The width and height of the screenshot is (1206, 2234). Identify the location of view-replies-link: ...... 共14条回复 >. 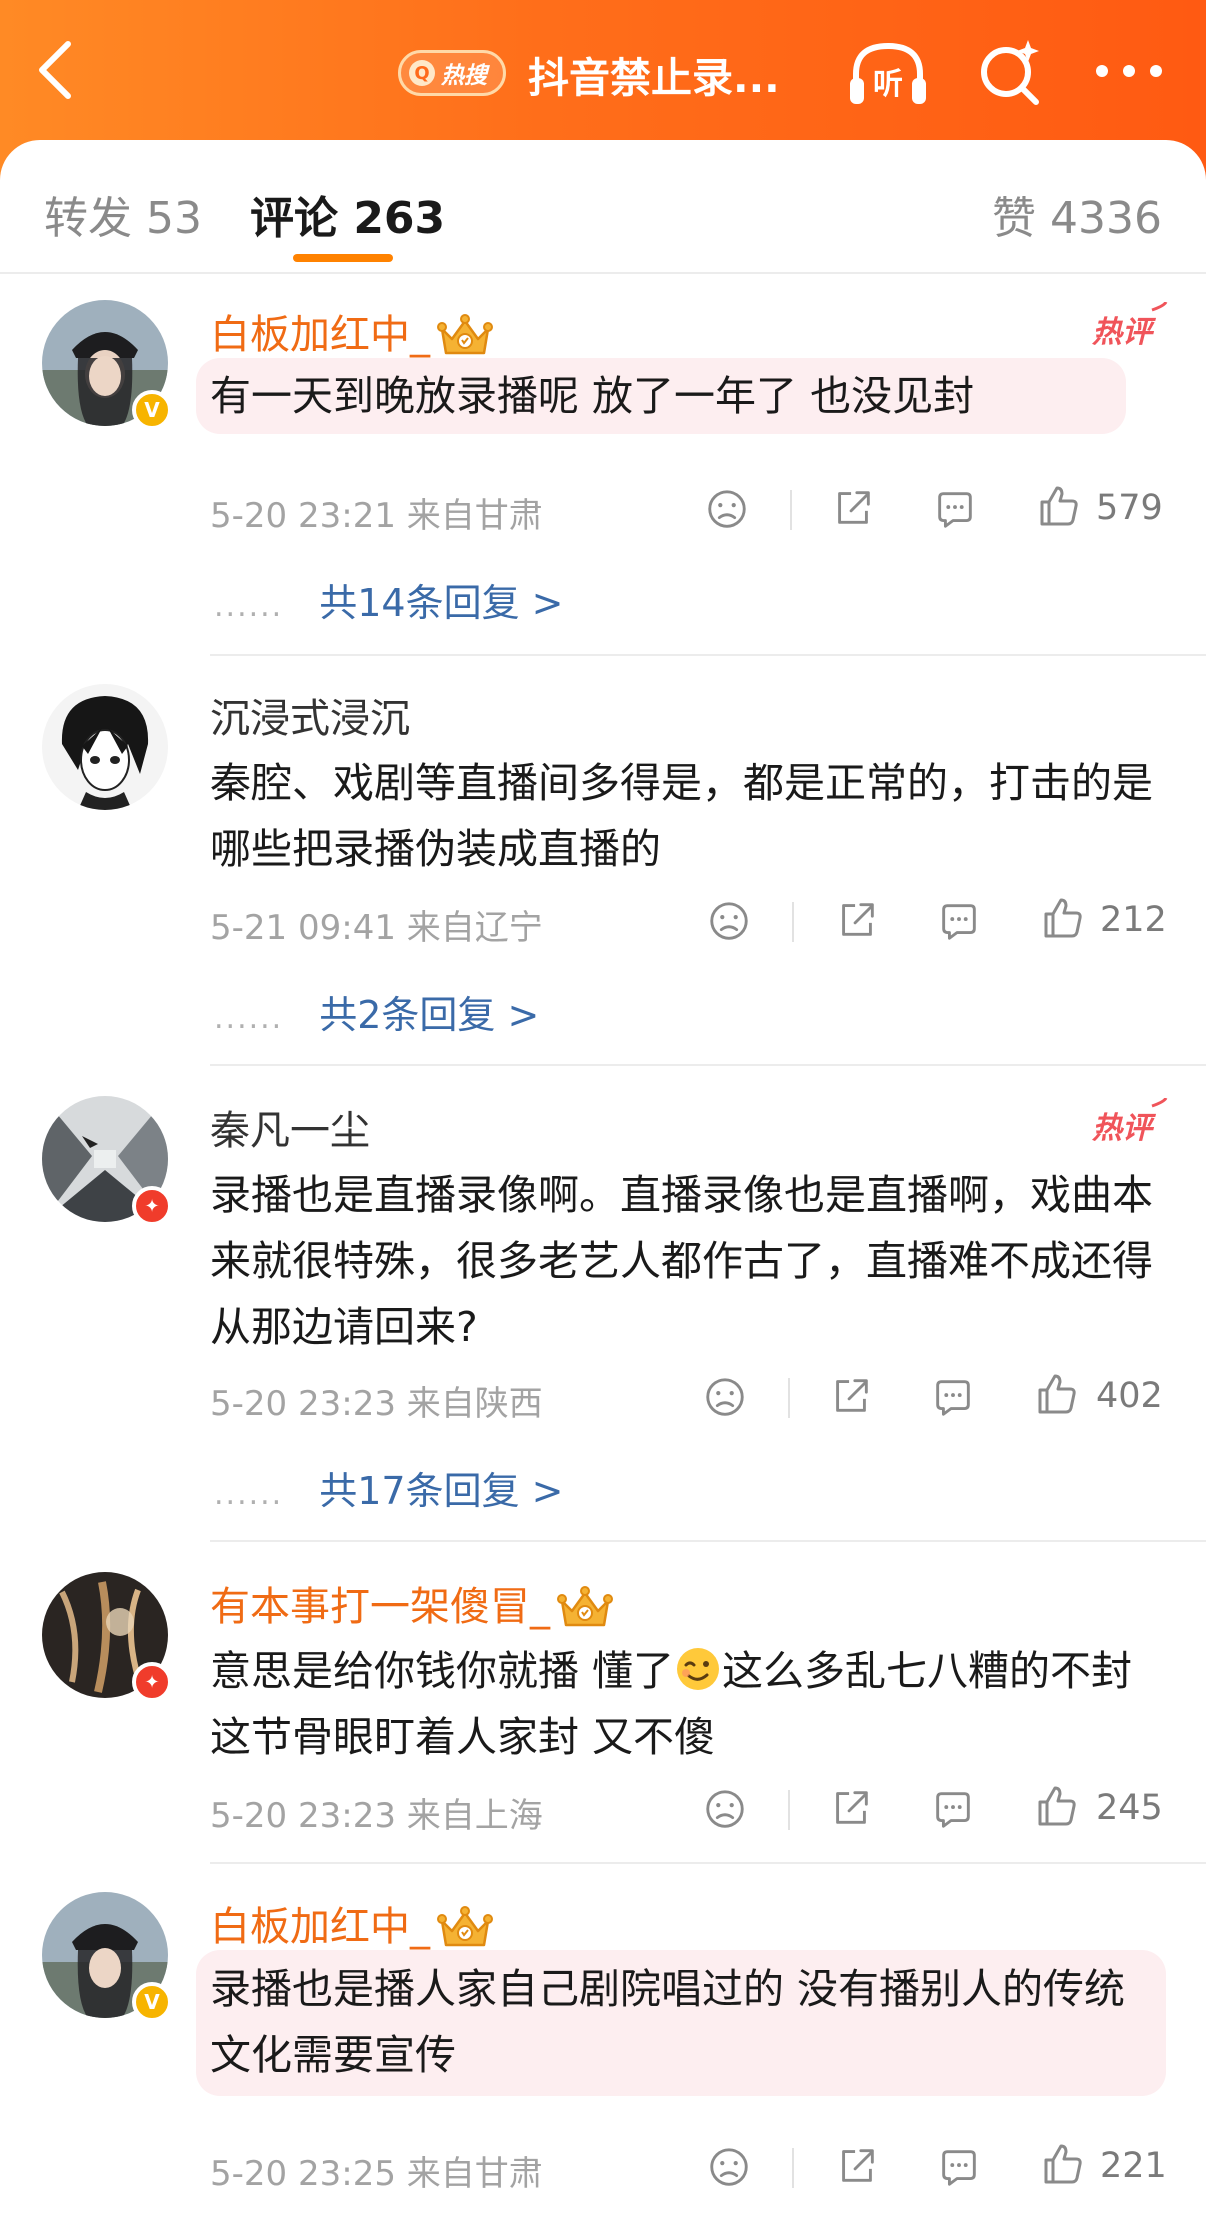
(389, 599).